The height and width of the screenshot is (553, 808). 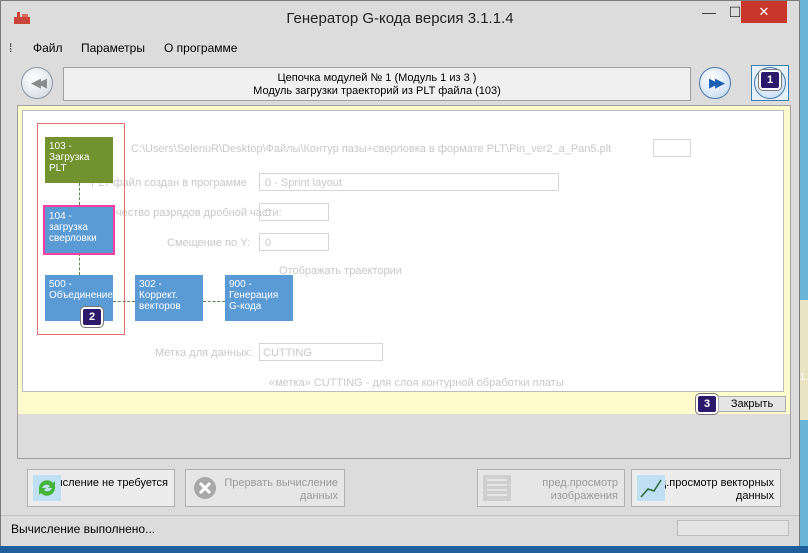 I want to click on node-104-load-drilling: 104 - загрузка сверловки, so click(x=79, y=230).